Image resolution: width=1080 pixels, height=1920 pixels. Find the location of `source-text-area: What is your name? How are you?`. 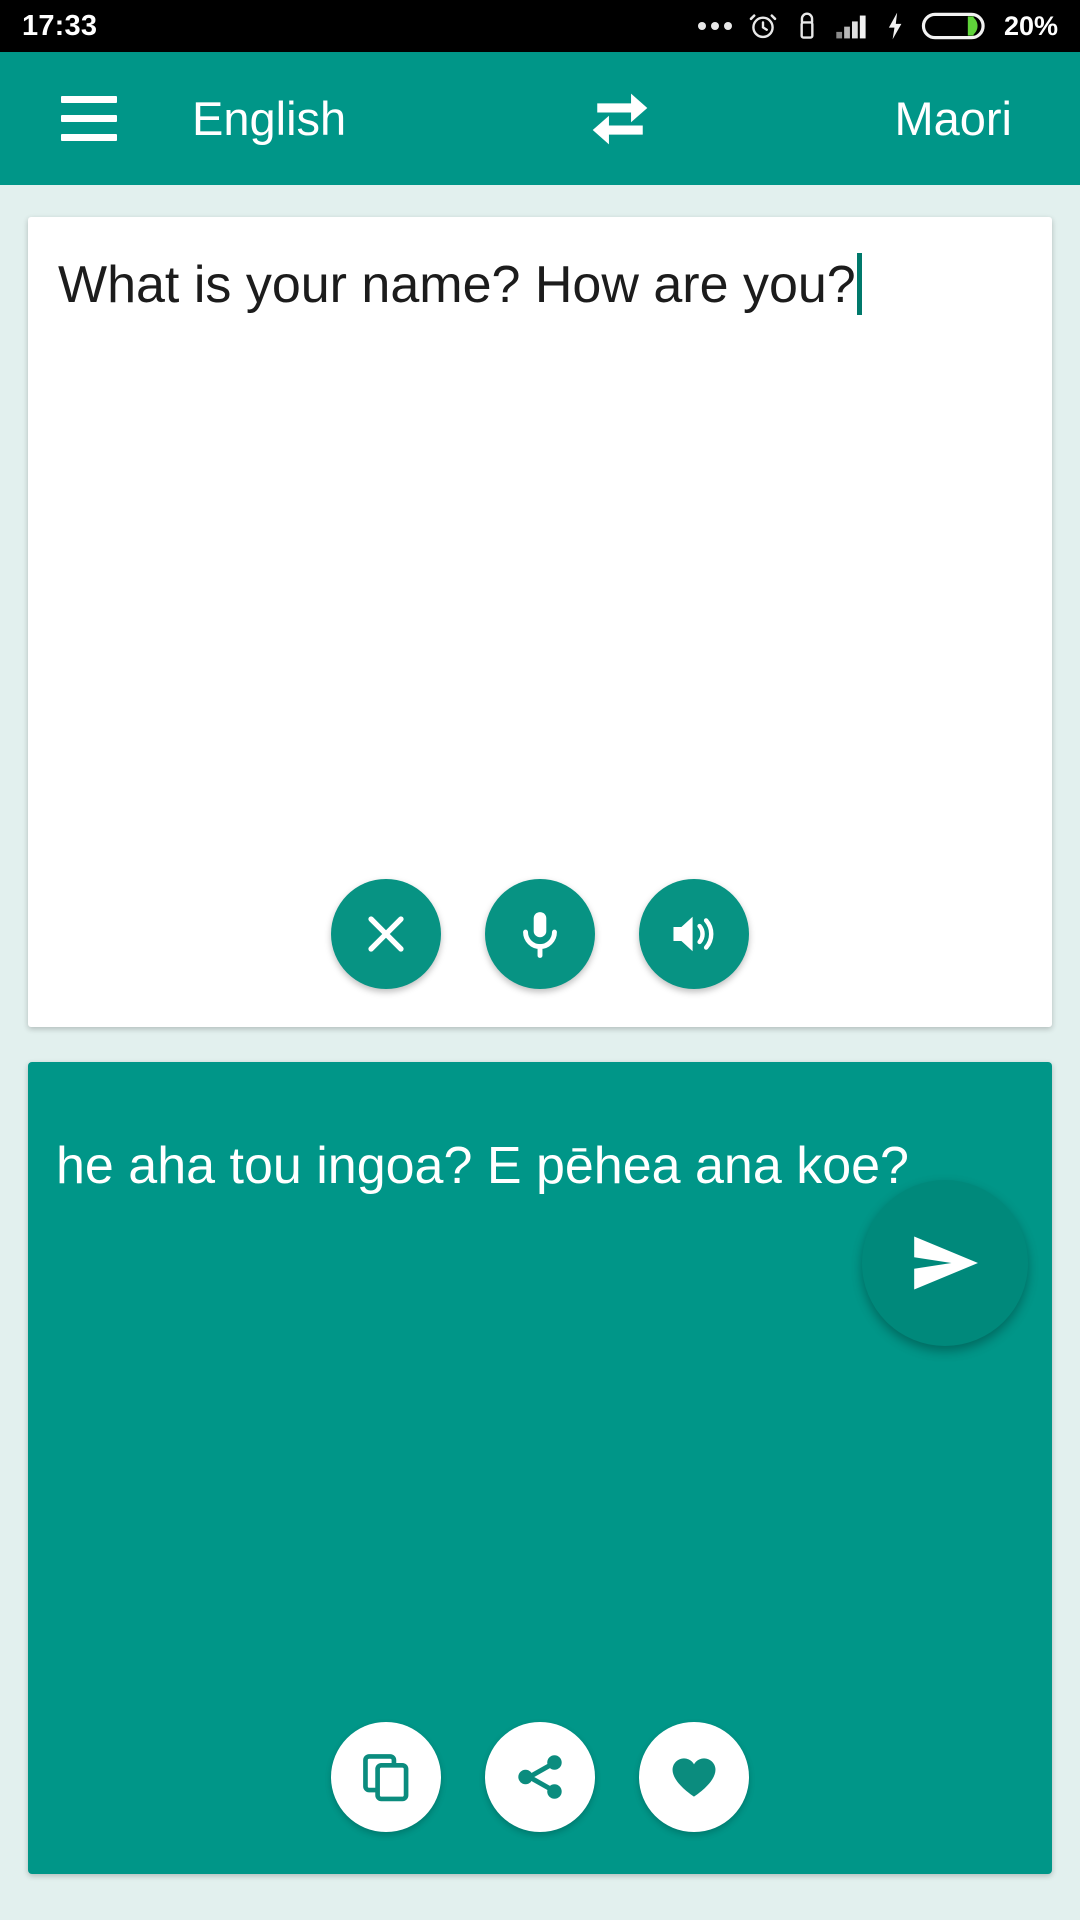

source-text-area: What is your name? How are you? is located at coordinates (540, 285).